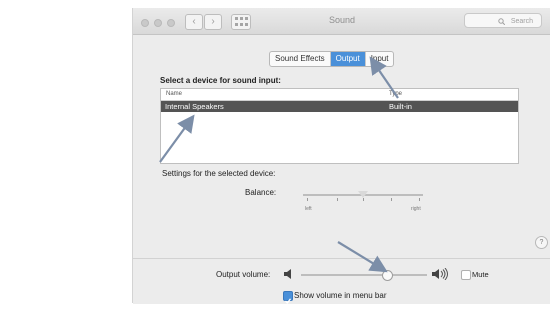  What do you see at coordinates (194, 106) in the screenshot?
I see `device-name-cell: Internal Speakers` at bounding box center [194, 106].